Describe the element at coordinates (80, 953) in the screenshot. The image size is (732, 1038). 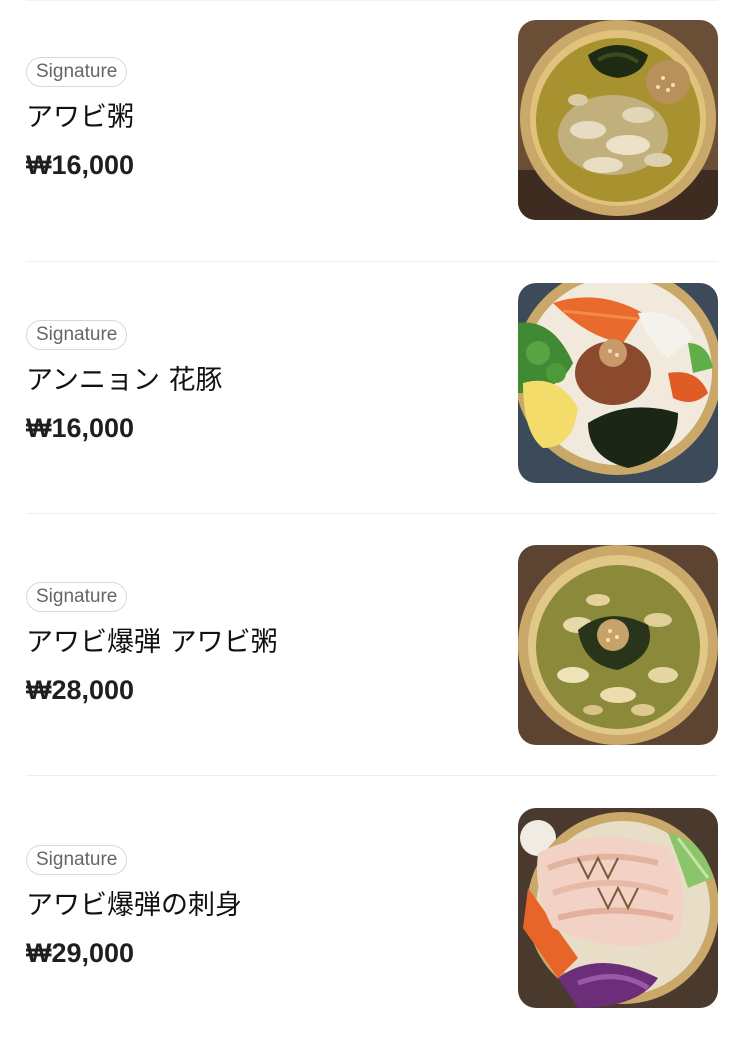
I see `menu-item-price: ₩29,000` at that location.